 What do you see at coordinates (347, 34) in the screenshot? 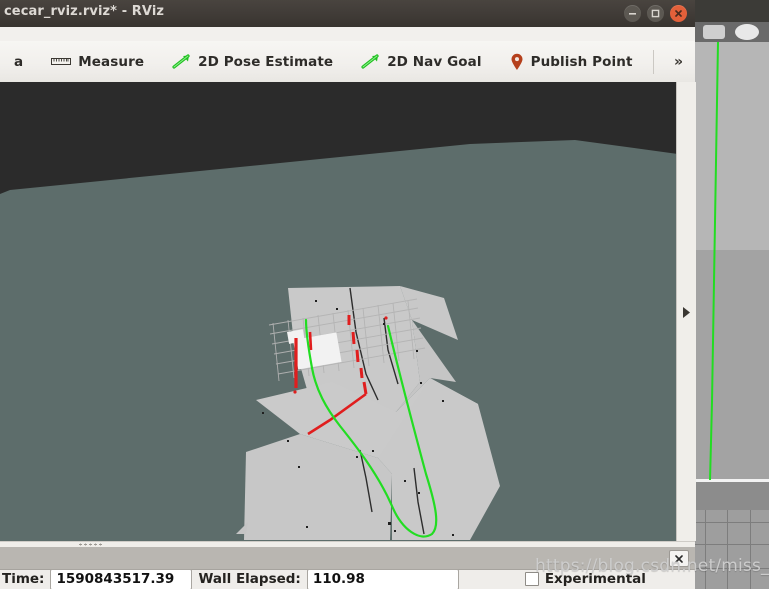
I see `menubar` at bounding box center [347, 34].